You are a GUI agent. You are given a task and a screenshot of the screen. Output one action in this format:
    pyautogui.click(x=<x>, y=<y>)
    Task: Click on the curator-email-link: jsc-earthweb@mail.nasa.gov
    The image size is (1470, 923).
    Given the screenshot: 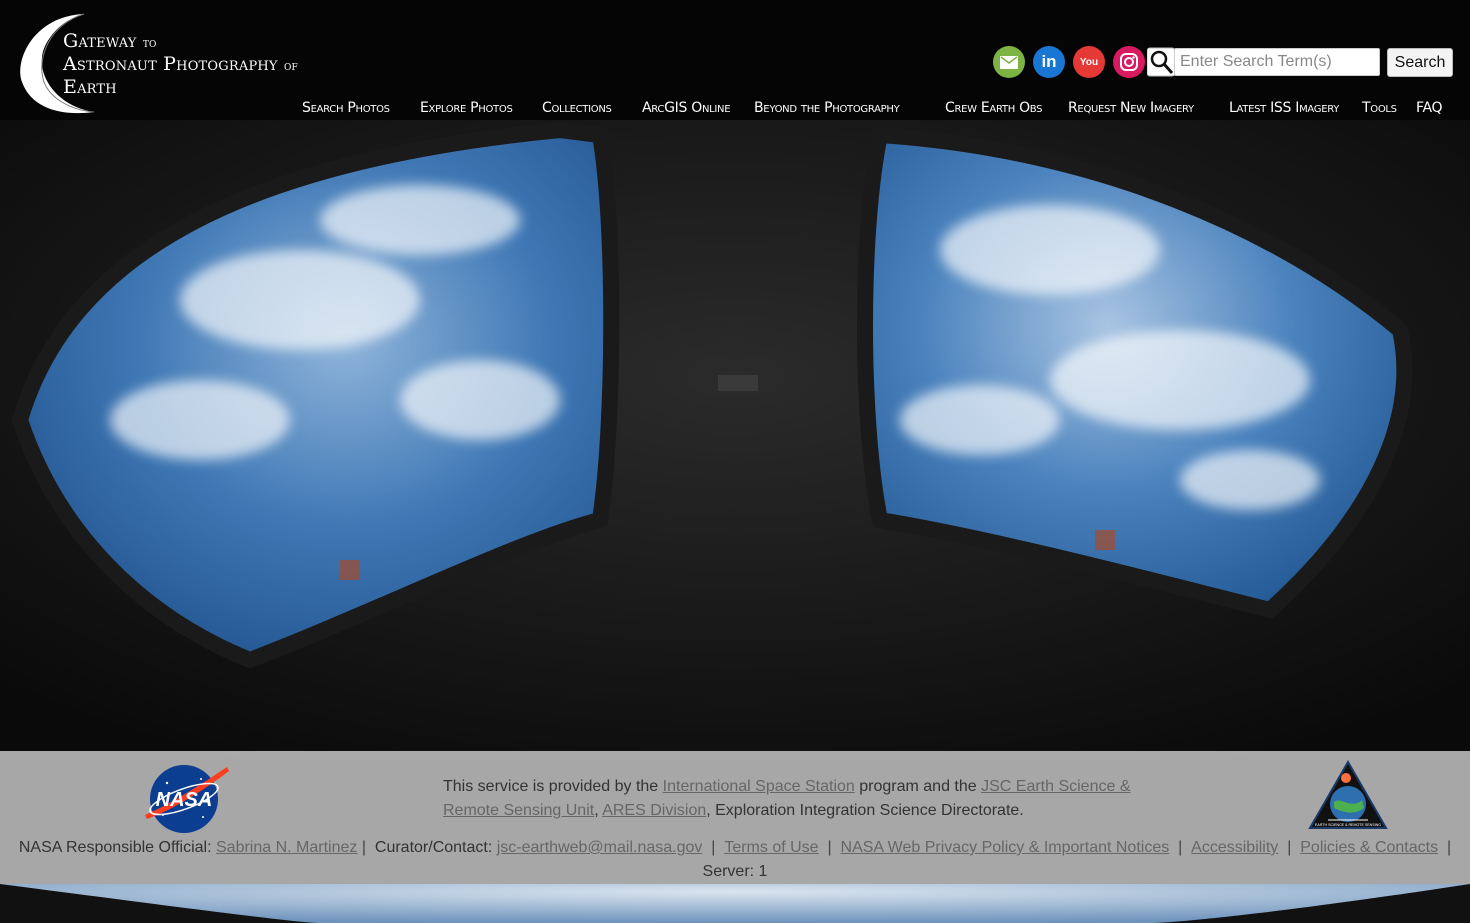 What is the action you would take?
    pyautogui.click(x=600, y=847)
    